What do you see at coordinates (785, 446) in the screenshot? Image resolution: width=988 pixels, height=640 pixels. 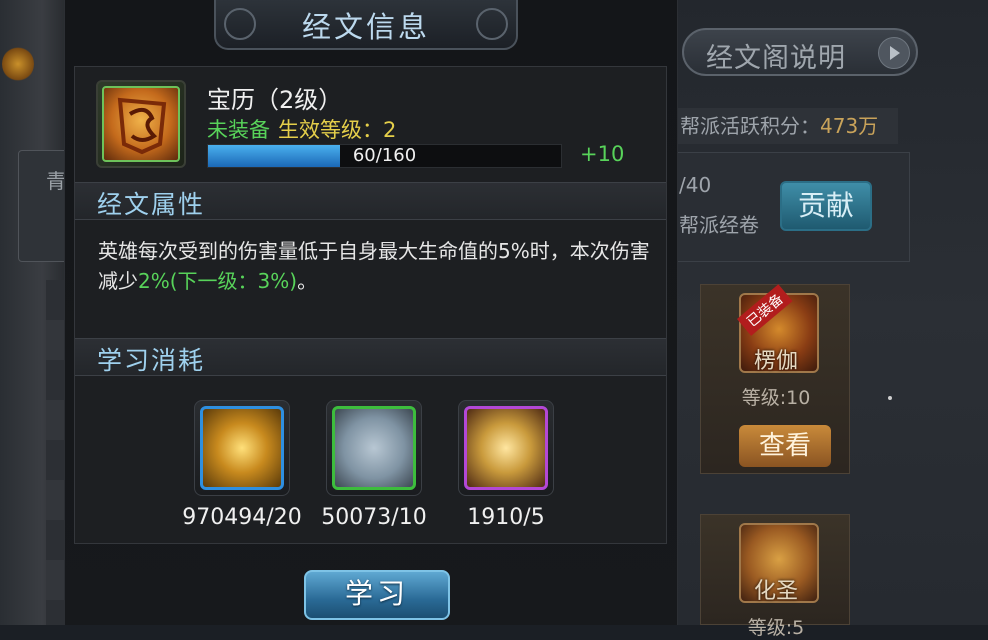 I see `view-button: 查看` at bounding box center [785, 446].